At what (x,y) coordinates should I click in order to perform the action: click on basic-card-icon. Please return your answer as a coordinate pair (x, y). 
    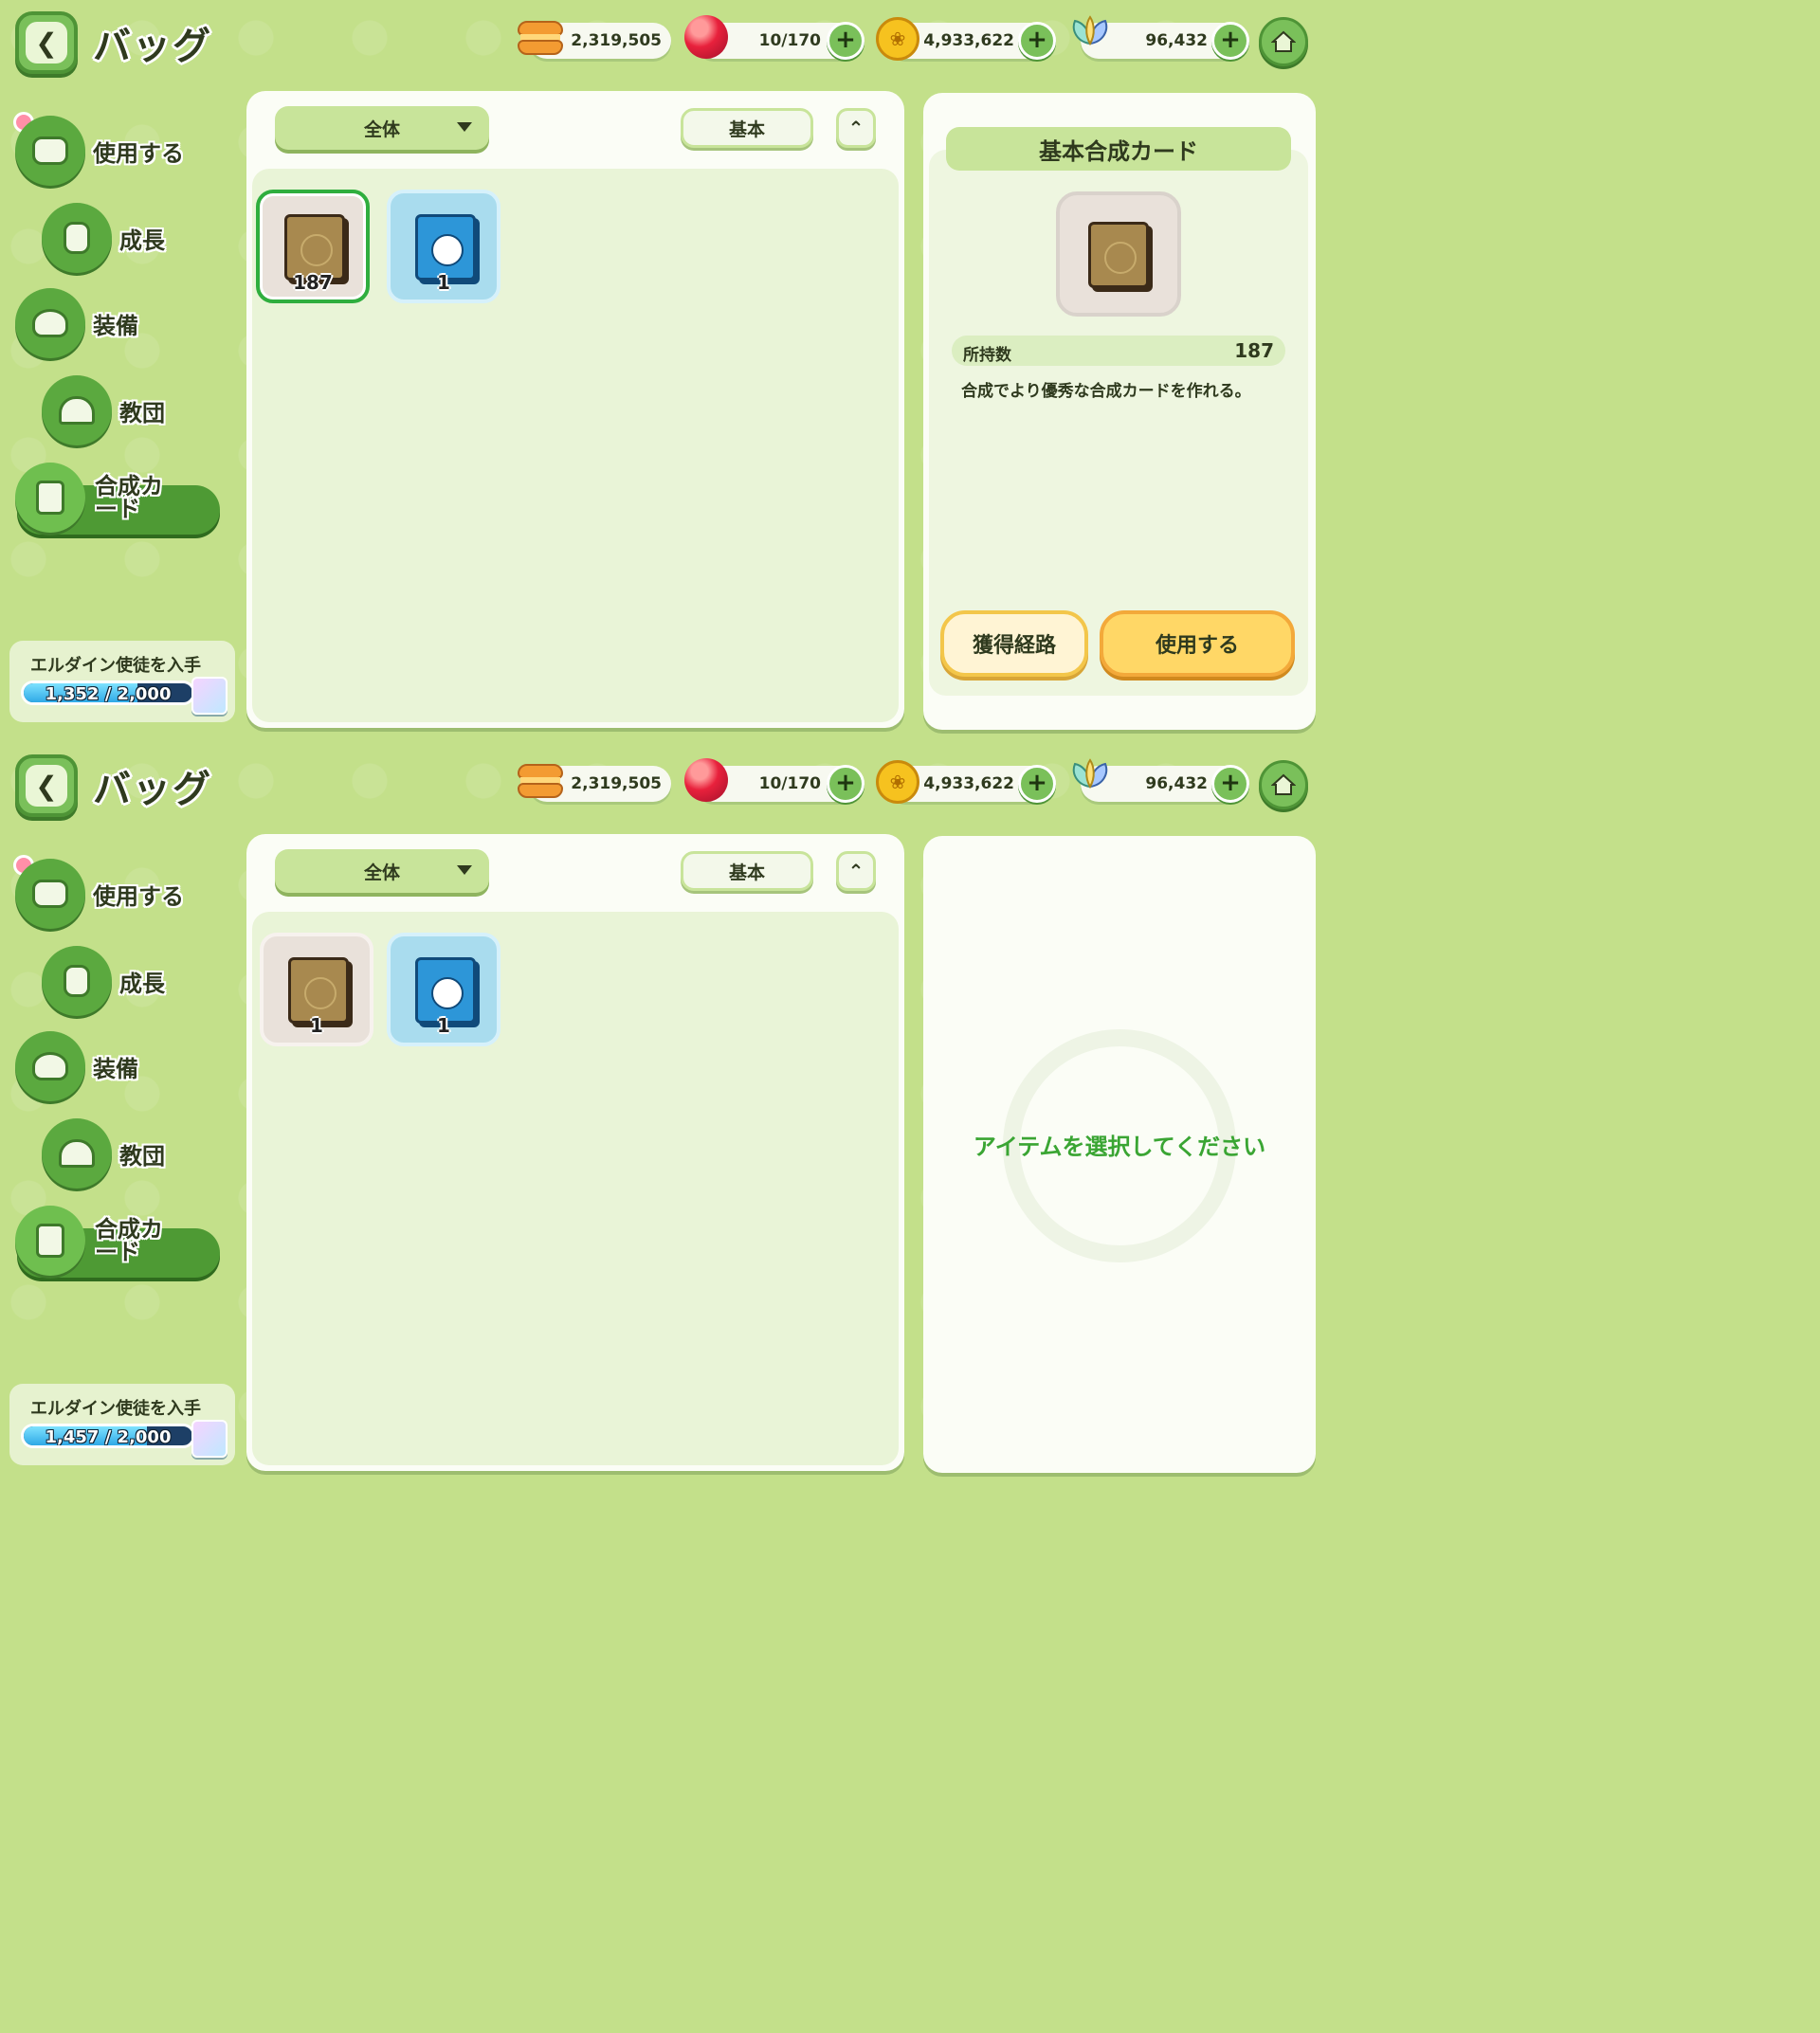
    Looking at the image, I should click on (1118, 255).